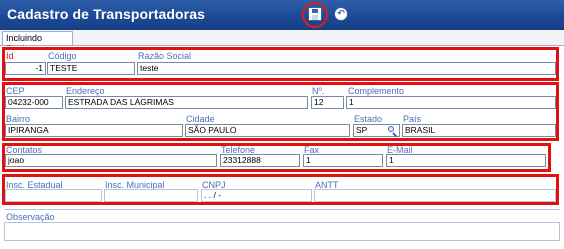  Describe the element at coordinates (165, 56) in the screenshot. I see `razao-social-label: Razão Social` at that location.